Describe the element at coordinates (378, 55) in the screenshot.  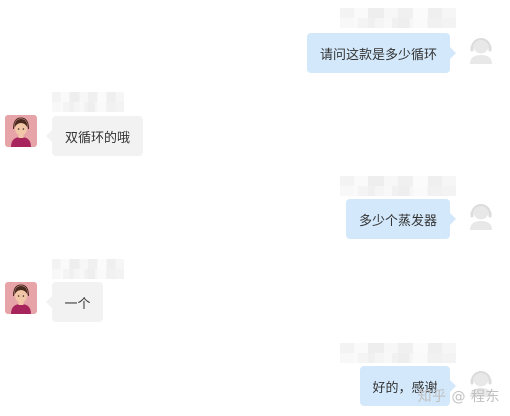
I see `message-text: 请问这款是多少循环` at that location.